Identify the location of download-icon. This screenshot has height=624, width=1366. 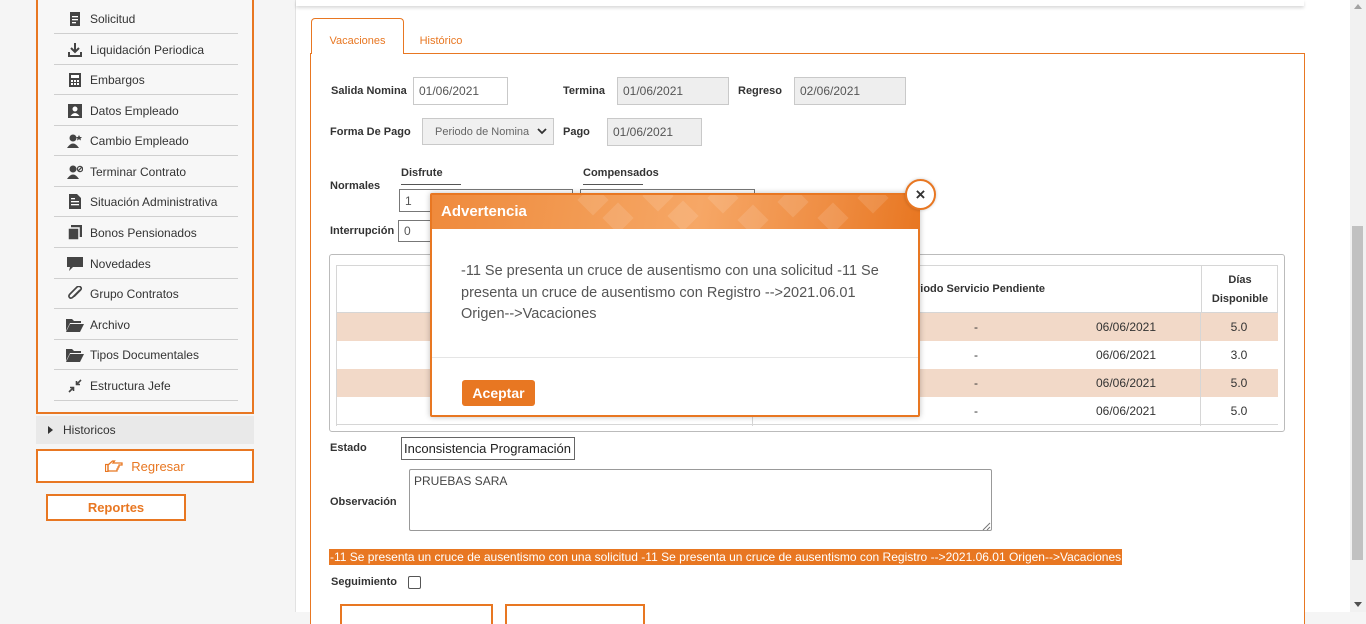
(75, 50).